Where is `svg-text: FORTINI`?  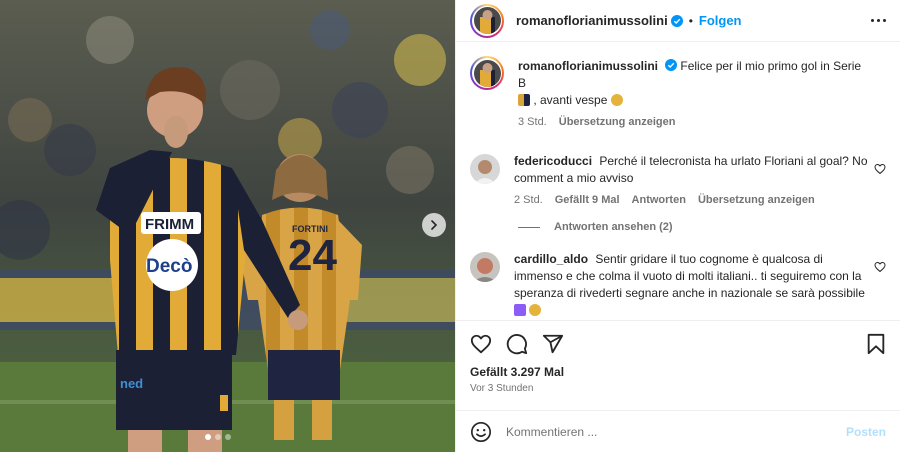
svg-text: FORTINI is located at coordinates (310, 229).